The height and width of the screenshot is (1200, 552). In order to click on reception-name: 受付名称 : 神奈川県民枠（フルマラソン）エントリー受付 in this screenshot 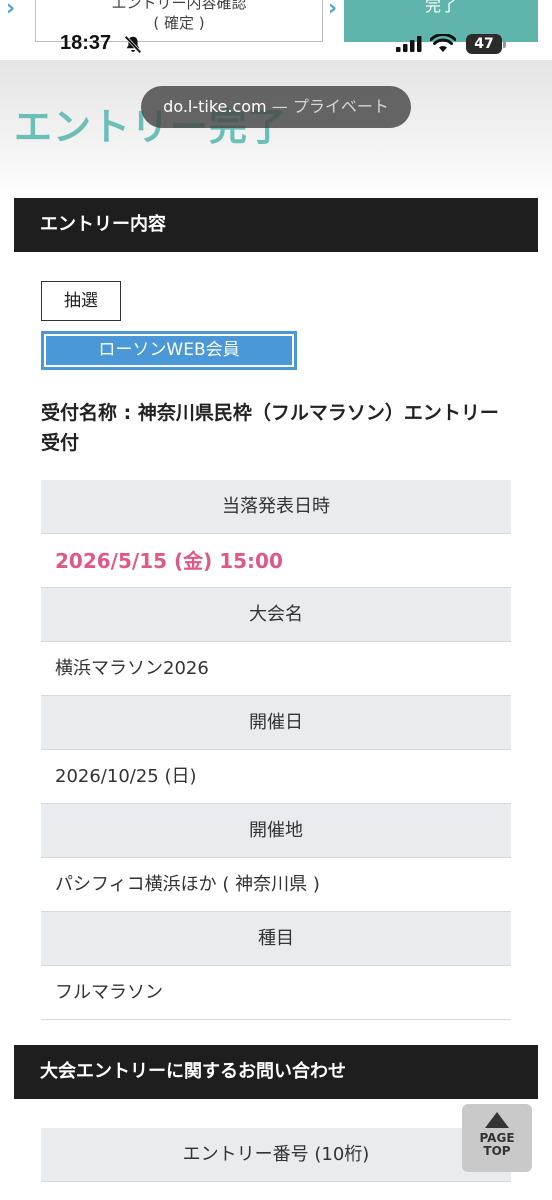, I will do `click(270, 428)`.